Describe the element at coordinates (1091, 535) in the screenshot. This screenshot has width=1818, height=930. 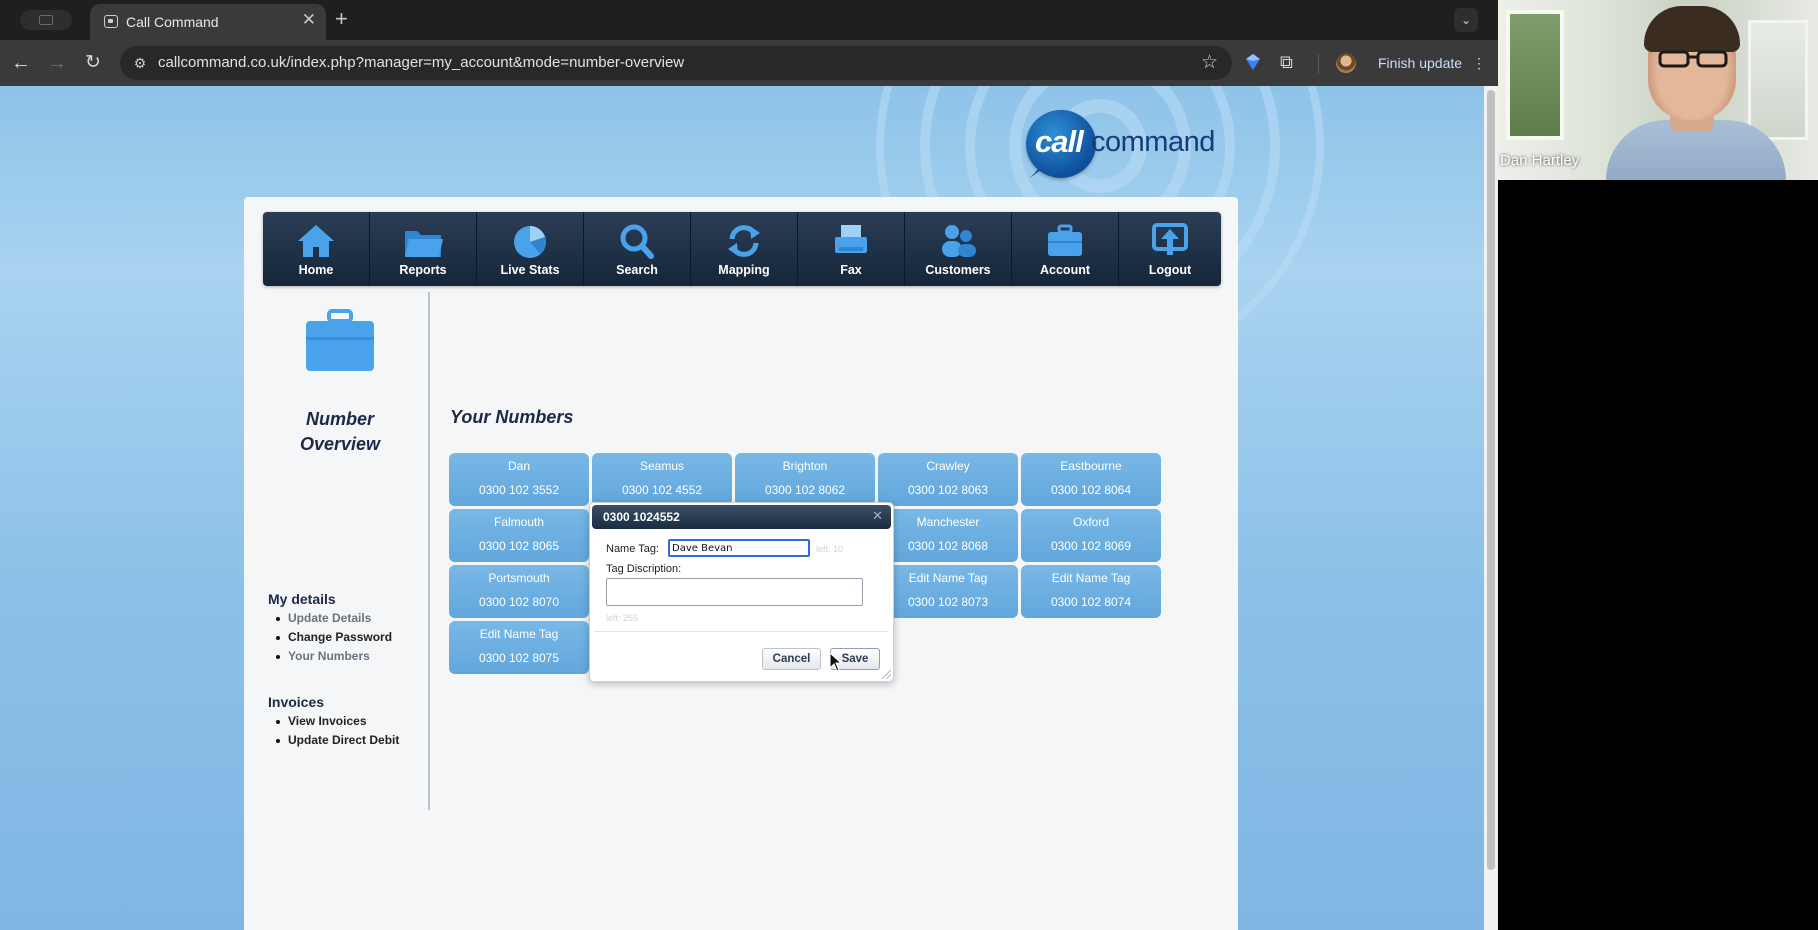
I see `number-tile: Oxford 0300 102 8069` at that location.